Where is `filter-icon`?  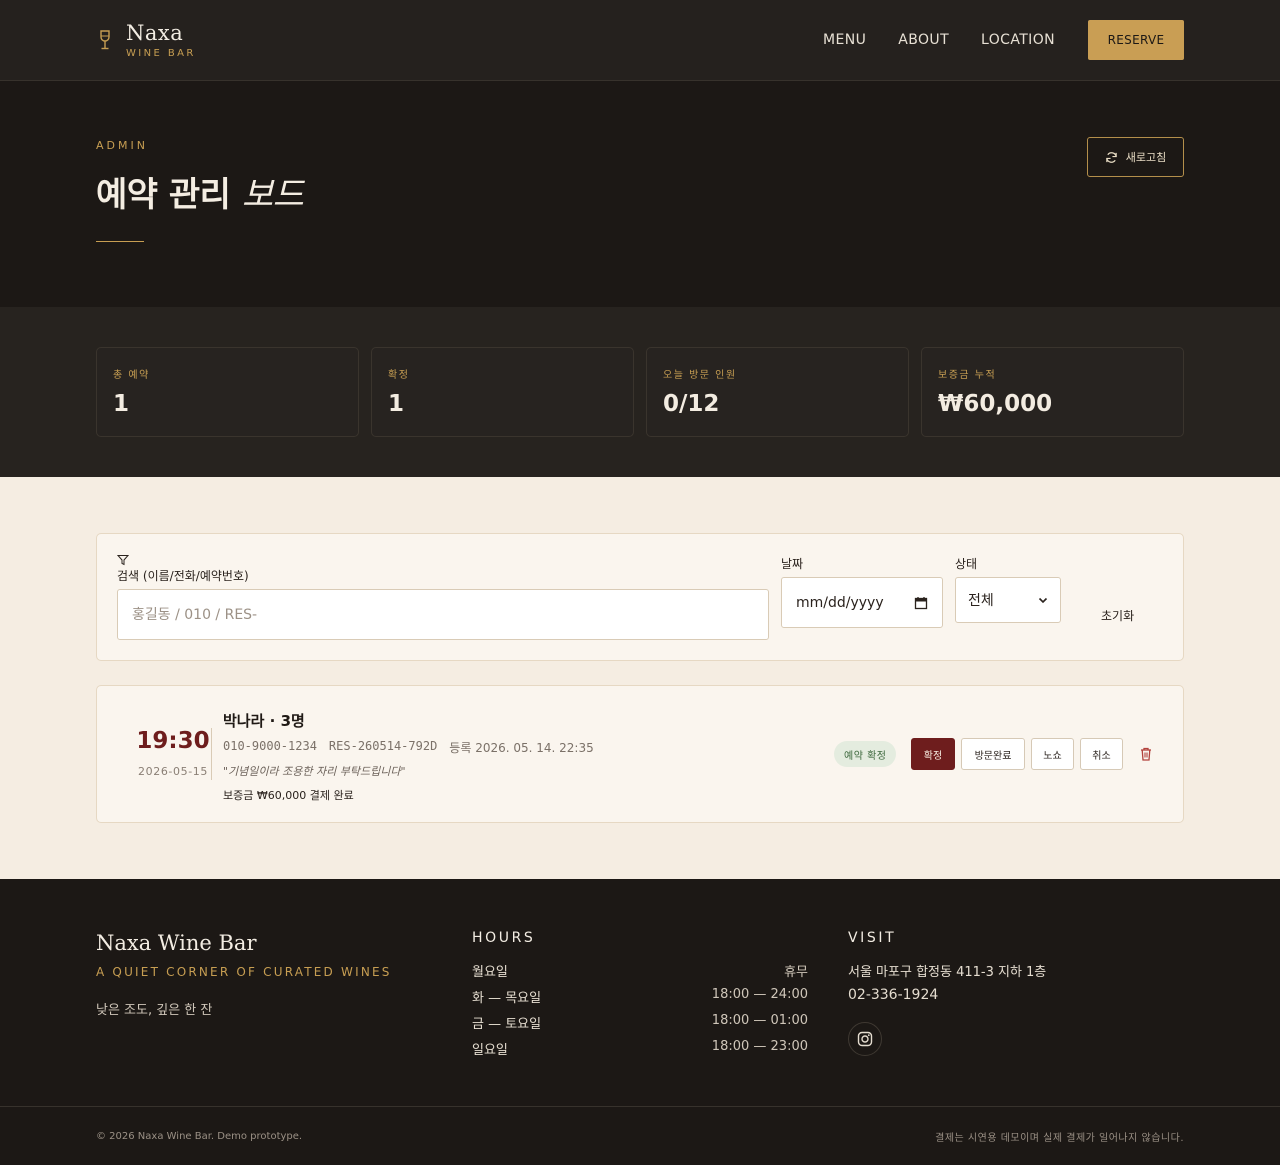
filter-icon is located at coordinates (123, 560).